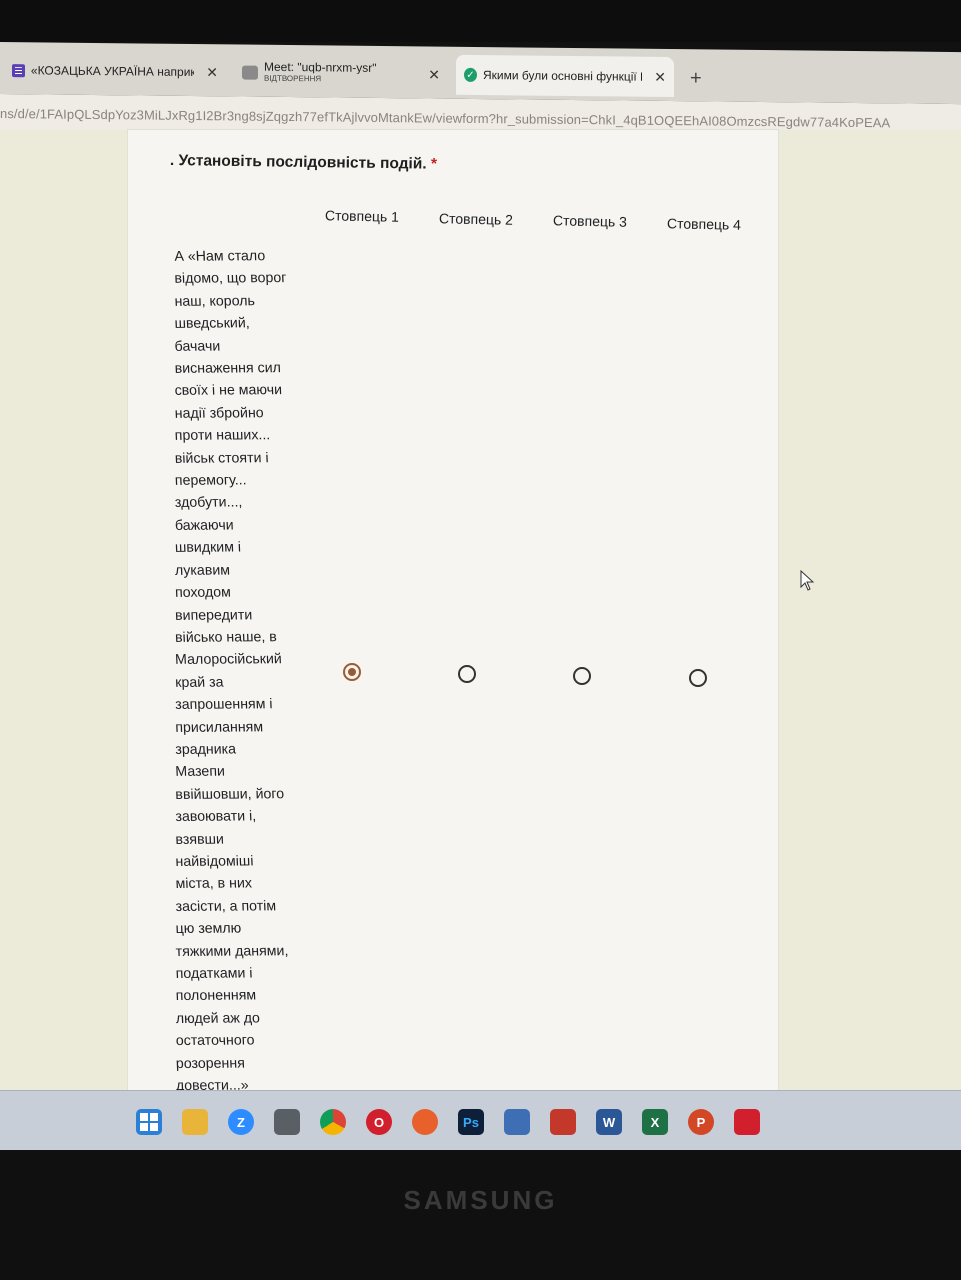 Image resolution: width=961 pixels, height=1280 pixels. What do you see at coordinates (216, 817) in the screenshot?
I see `row-label-line: завоювати і,` at bounding box center [216, 817].